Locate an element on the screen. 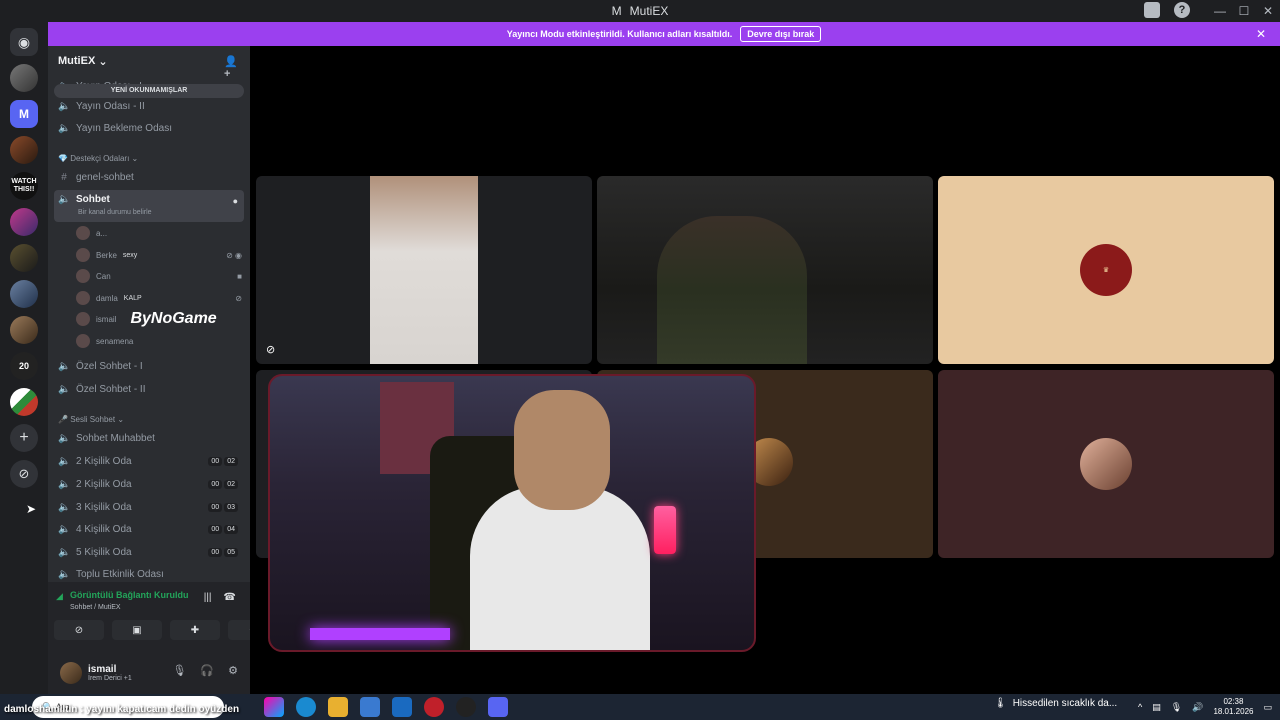 The height and width of the screenshot is (720, 1280). inbox-icon is located at coordinates (1152, 10).